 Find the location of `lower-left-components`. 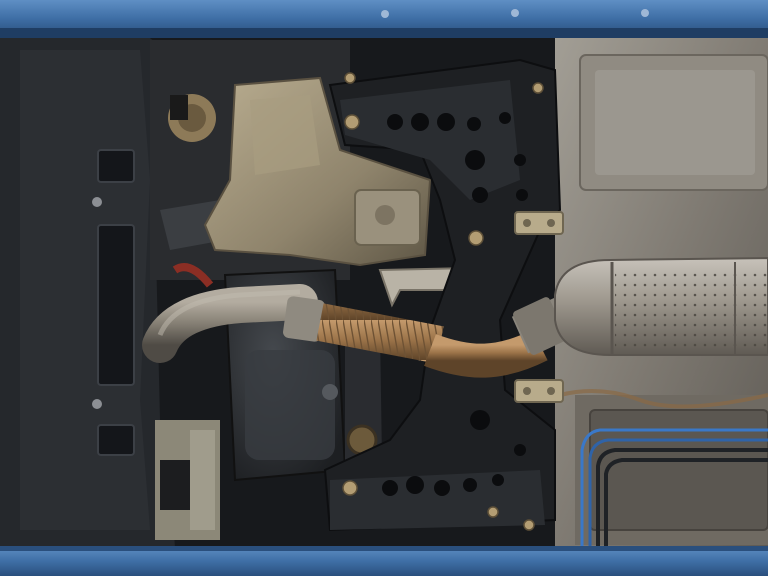

lower-left-components is located at coordinates (187, 480).